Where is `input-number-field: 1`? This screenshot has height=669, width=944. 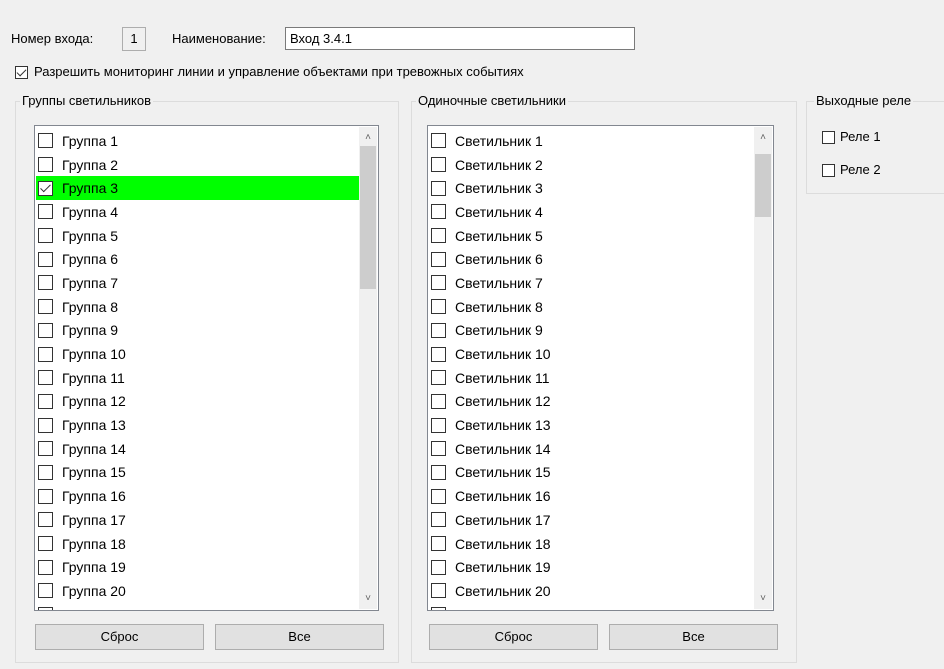
input-number-field: 1 is located at coordinates (134, 39).